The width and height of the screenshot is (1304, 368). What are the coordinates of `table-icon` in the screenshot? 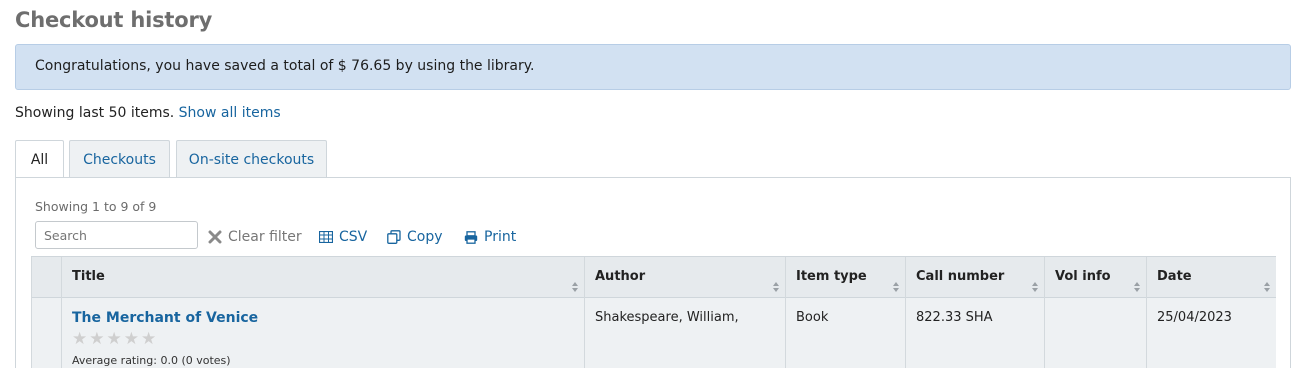 It's located at (326, 237).